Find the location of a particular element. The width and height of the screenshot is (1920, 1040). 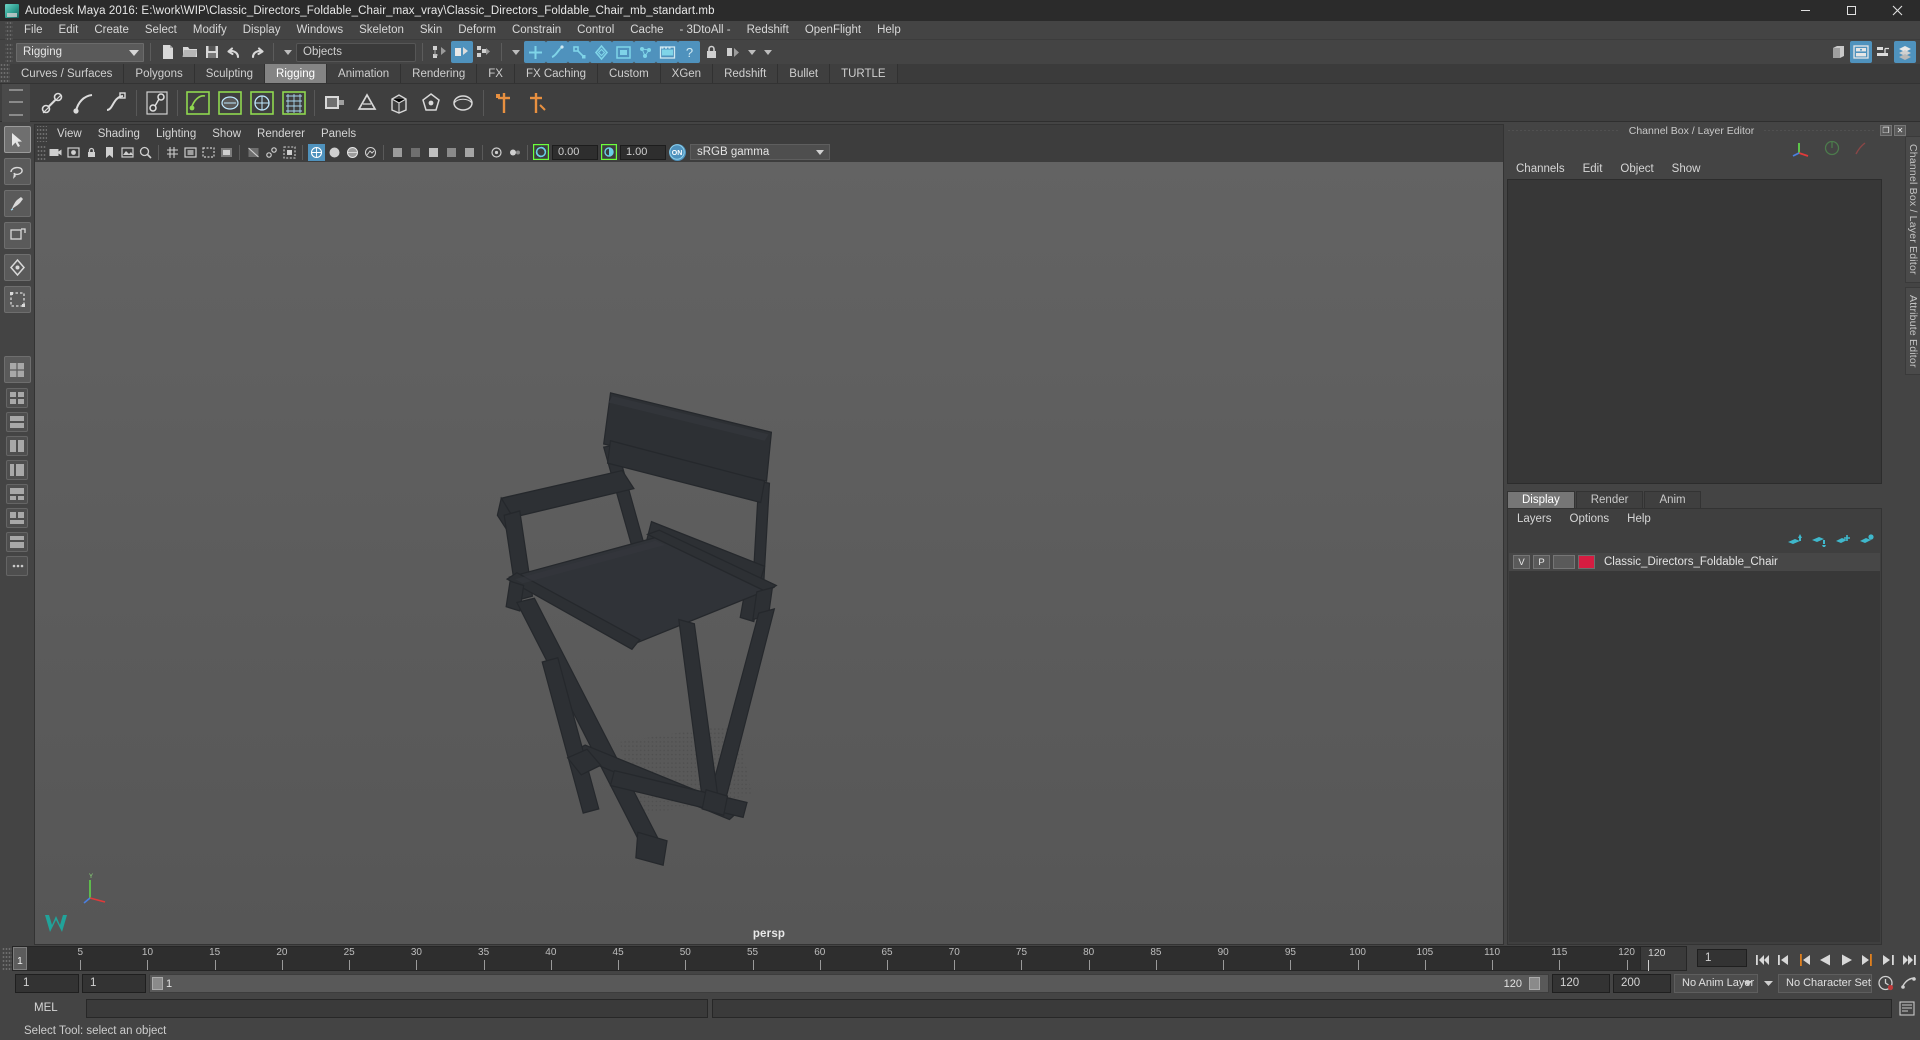

hierarchy-select-mode-button is located at coordinates (440, 52).